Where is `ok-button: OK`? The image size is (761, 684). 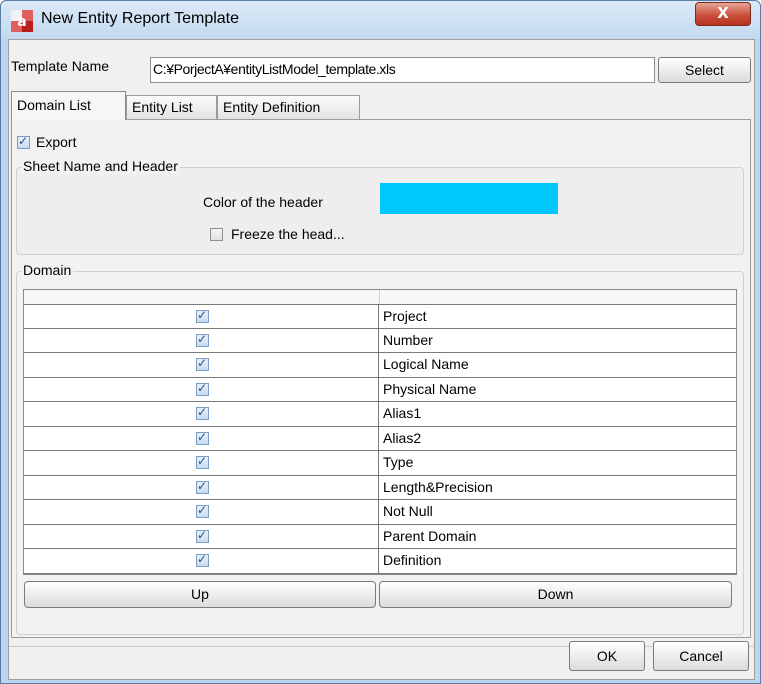 ok-button: OK is located at coordinates (607, 656).